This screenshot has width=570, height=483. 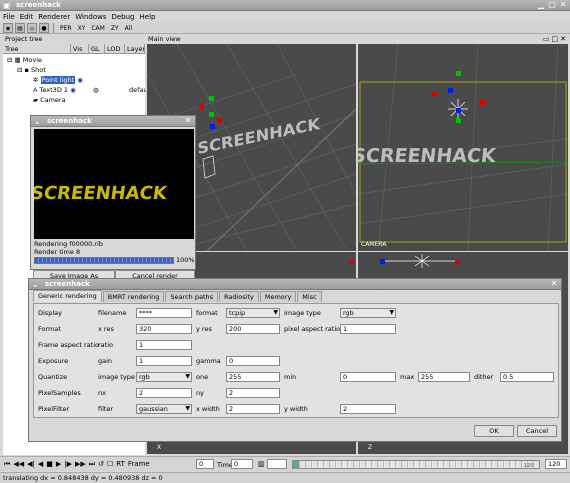 What do you see at coordinates (164, 361) in the screenshot?
I see `gain-input: 1` at bounding box center [164, 361].